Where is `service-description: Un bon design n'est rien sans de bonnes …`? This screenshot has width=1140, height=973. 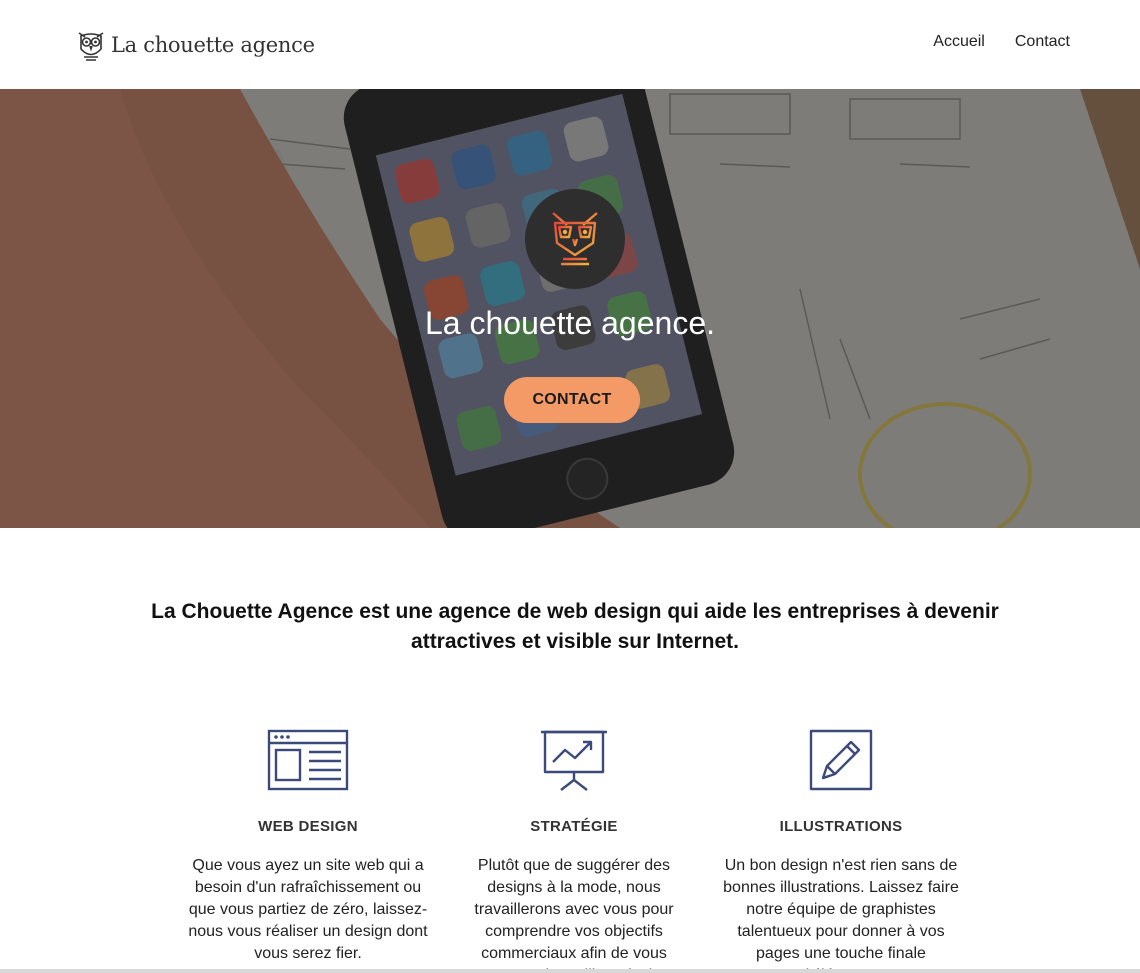 service-description: Un bon design n'est rien sans de bonnes … is located at coordinates (841, 915).